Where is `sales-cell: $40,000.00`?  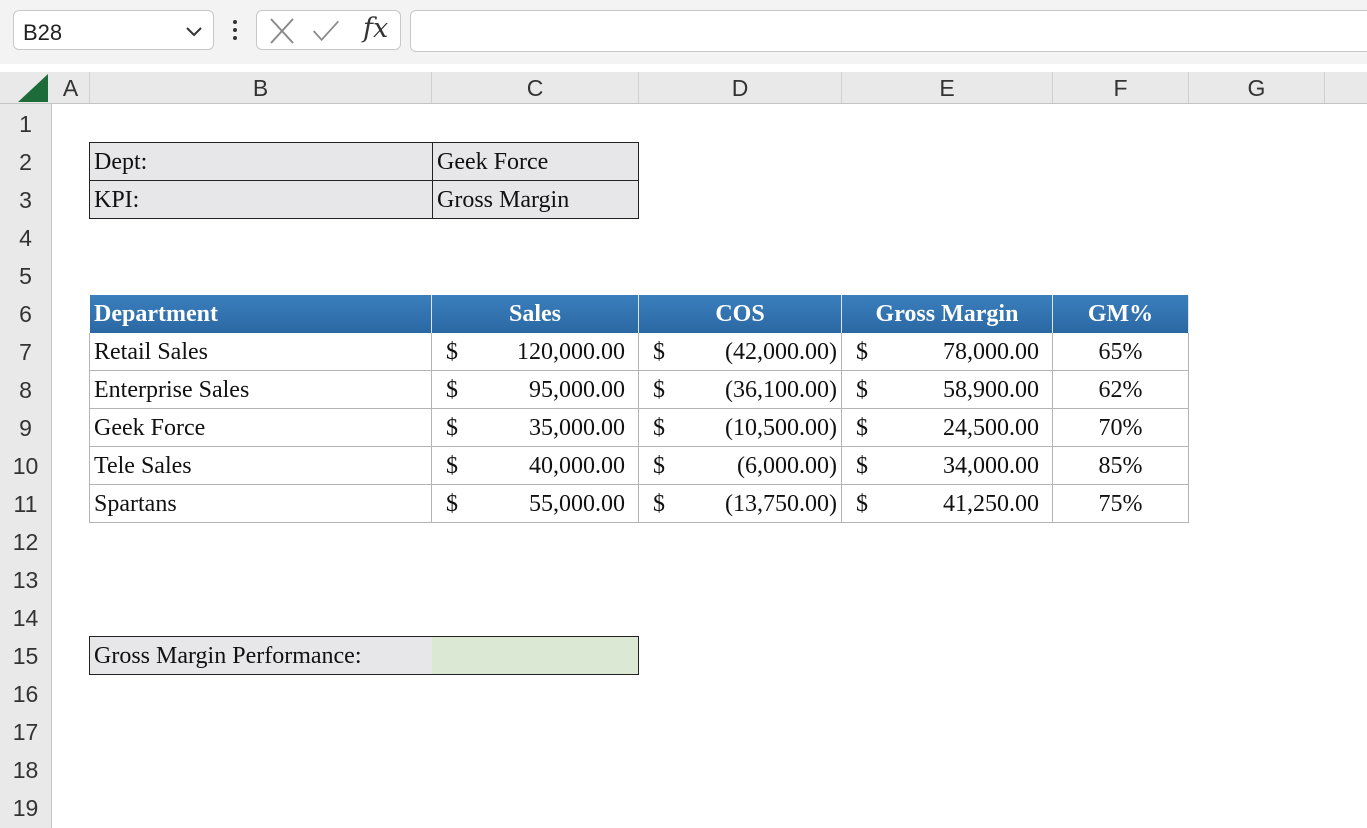 sales-cell: $40,000.00 is located at coordinates (535, 466).